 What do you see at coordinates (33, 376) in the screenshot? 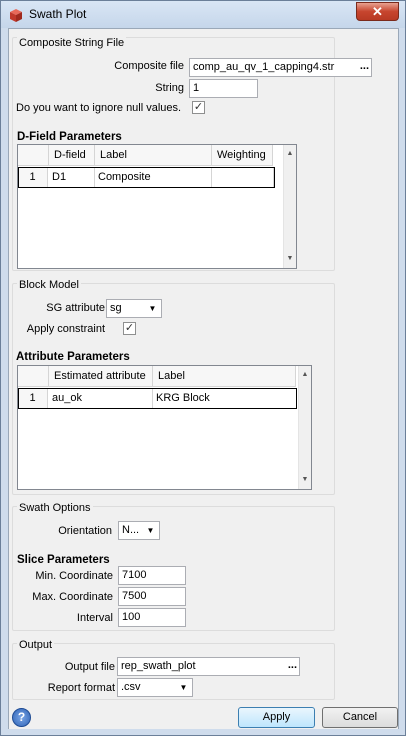
I see `attribute-corner-header` at bounding box center [33, 376].